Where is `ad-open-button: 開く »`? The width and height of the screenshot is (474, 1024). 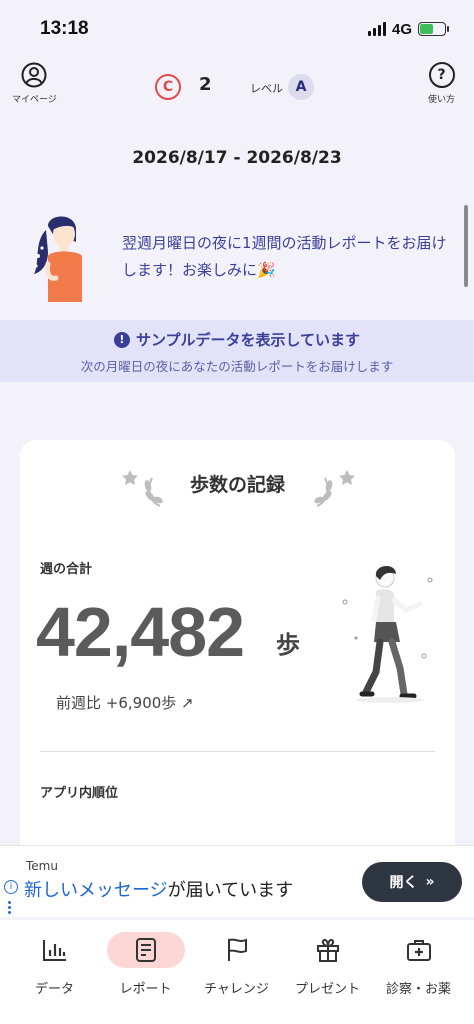
ad-open-button: 開く » is located at coordinates (412, 882).